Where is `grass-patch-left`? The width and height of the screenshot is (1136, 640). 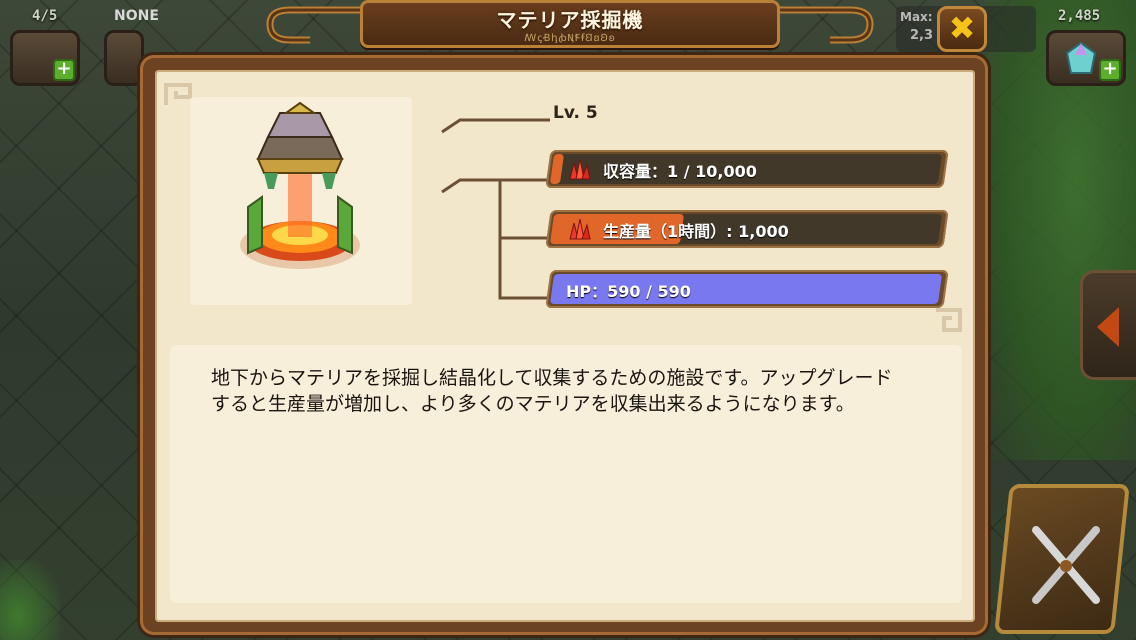 grass-patch-left is located at coordinates (30, 600).